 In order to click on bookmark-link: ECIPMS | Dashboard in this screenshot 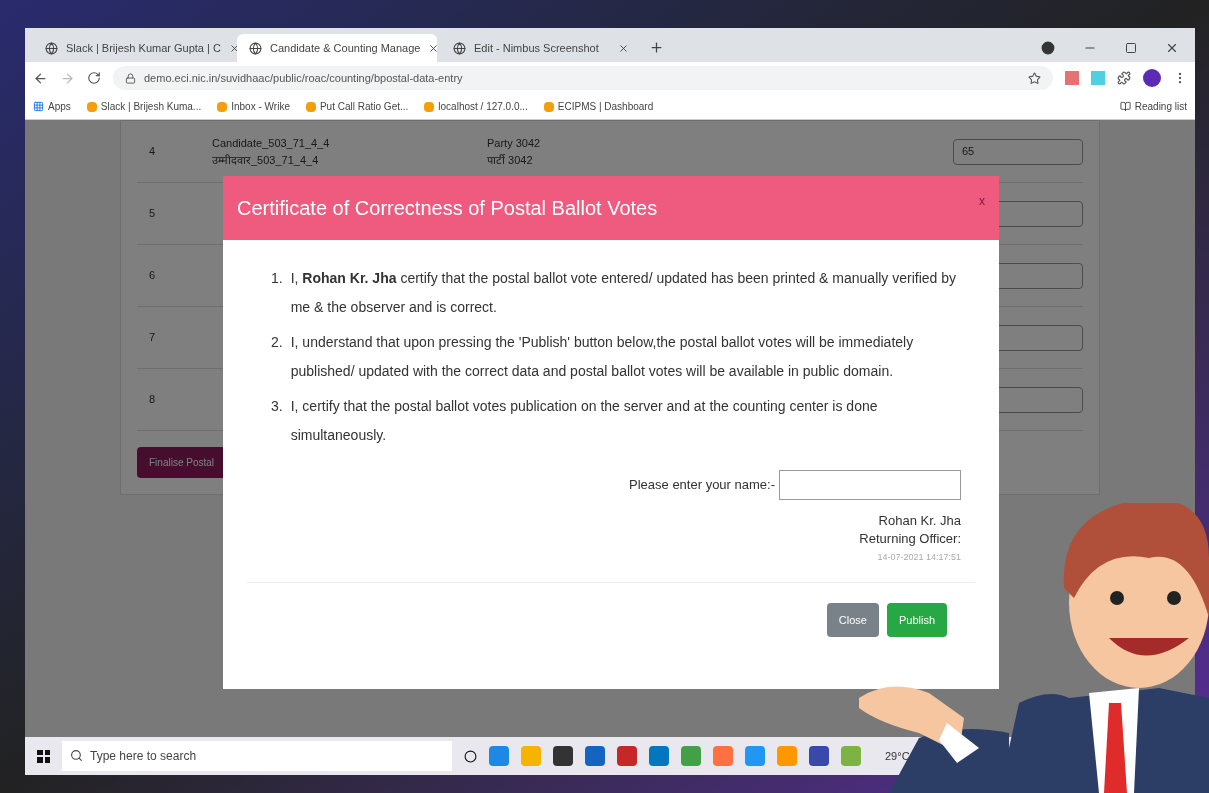, I will do `click(598, 106)`.